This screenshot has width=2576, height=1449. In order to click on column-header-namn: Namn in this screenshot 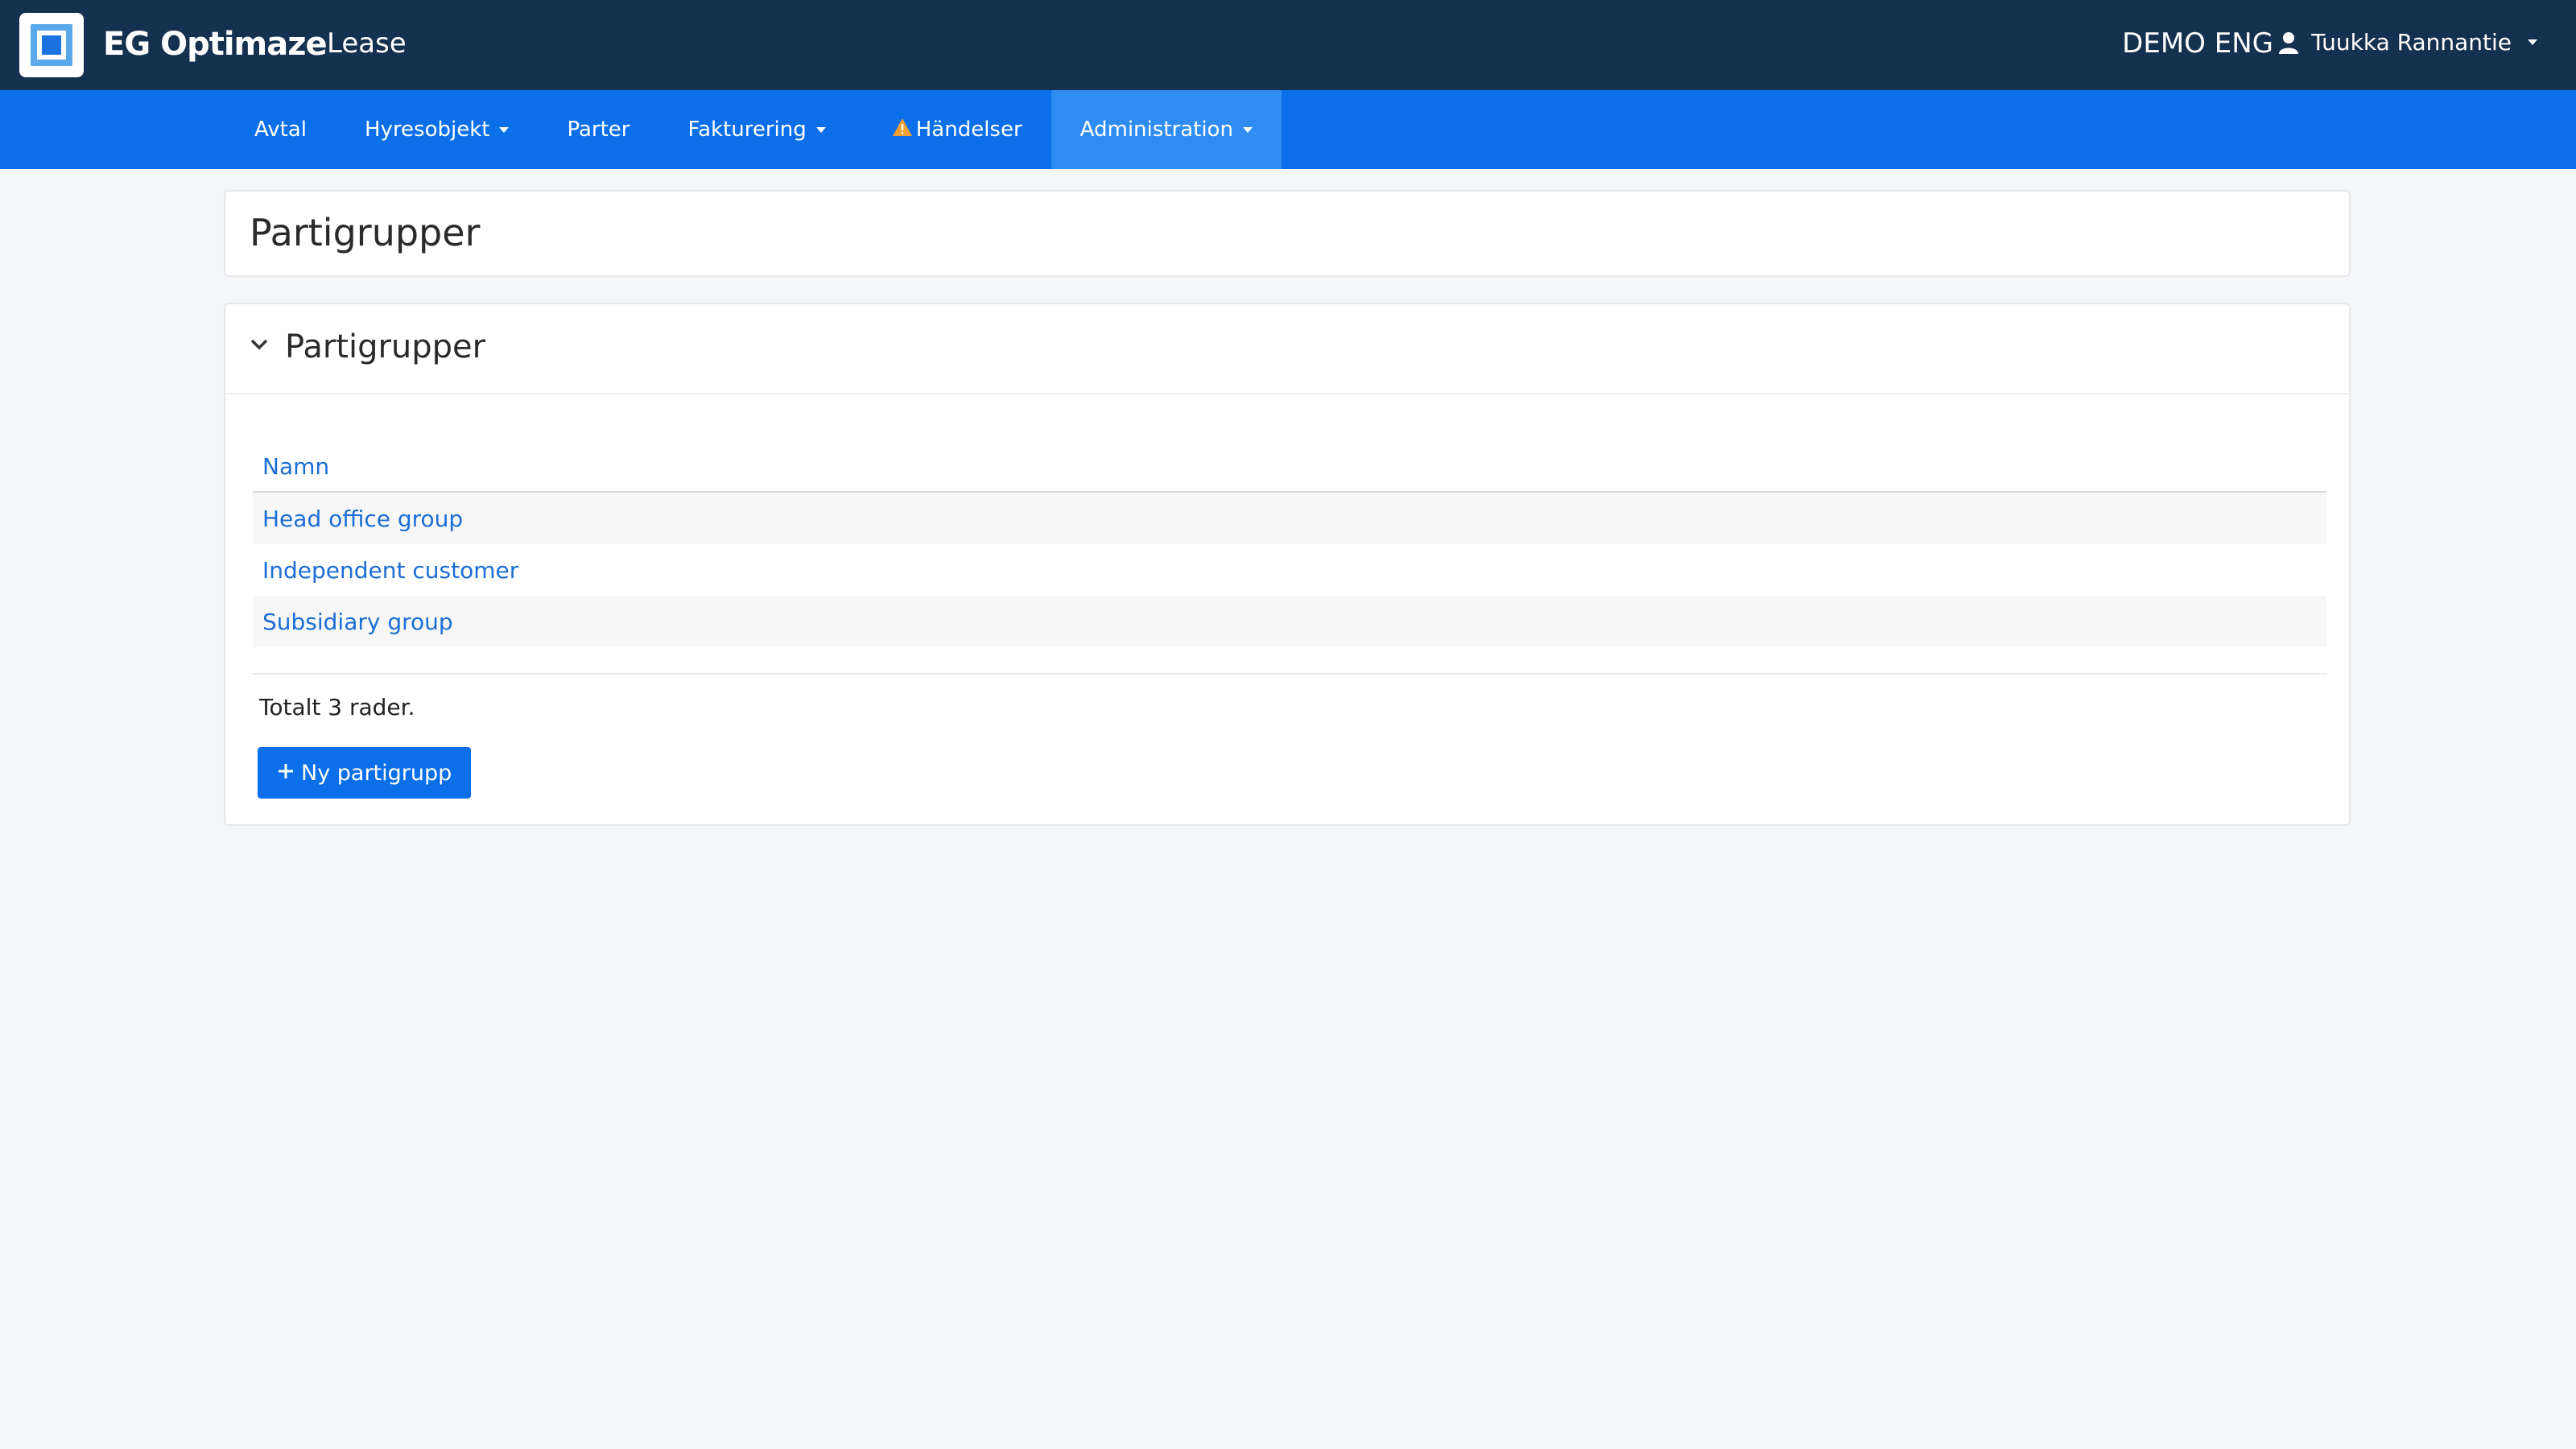, I will do `click(1289, 467)`.